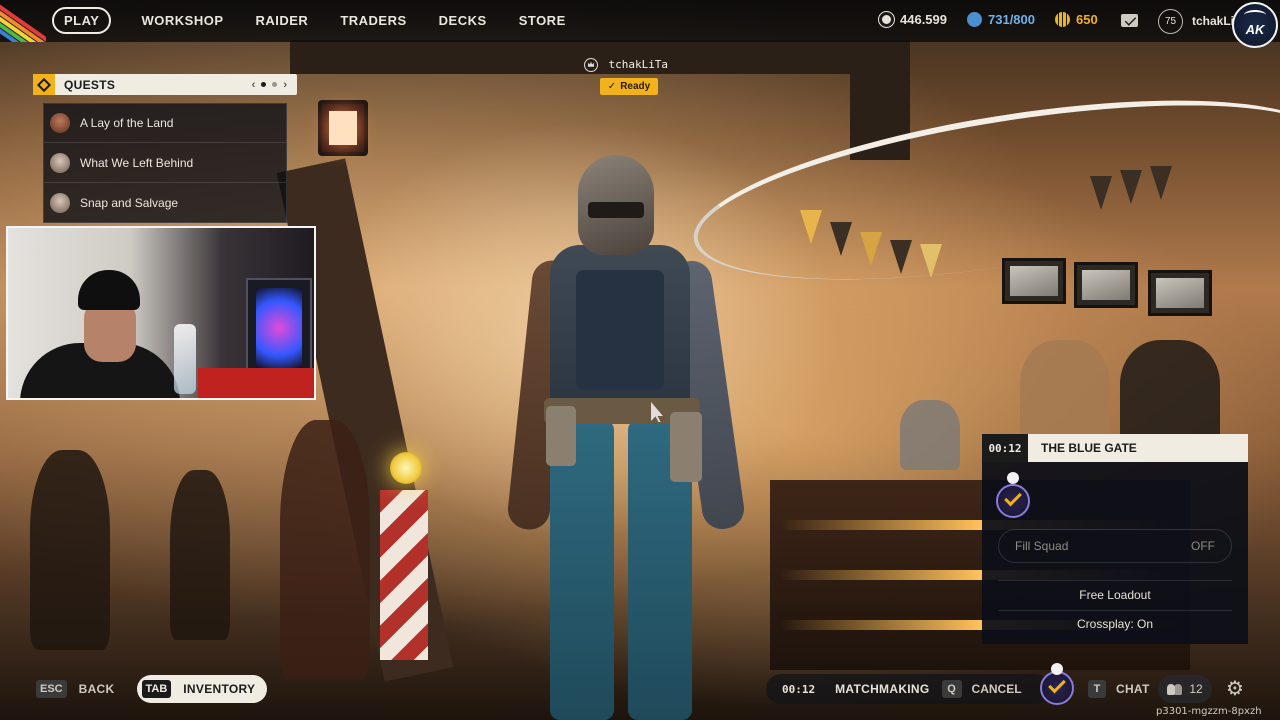 This screenshot has width=1280, height=720. Describe the element at coordinates (1196, 689) in the screenshot. I see `friends-count: 12` at that location.